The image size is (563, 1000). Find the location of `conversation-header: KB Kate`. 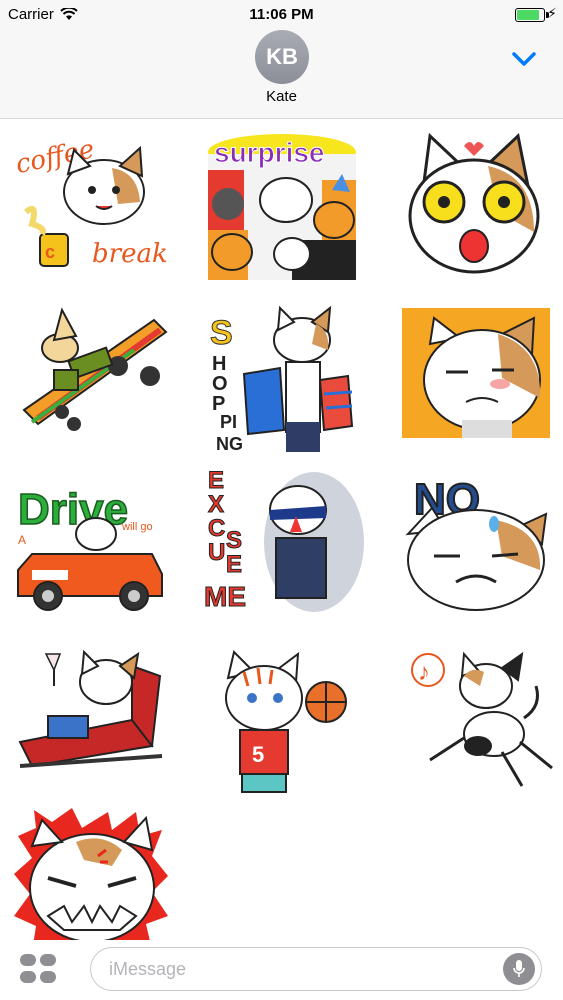

conversation-header: KB Kate is located at coordinates (281, 73).